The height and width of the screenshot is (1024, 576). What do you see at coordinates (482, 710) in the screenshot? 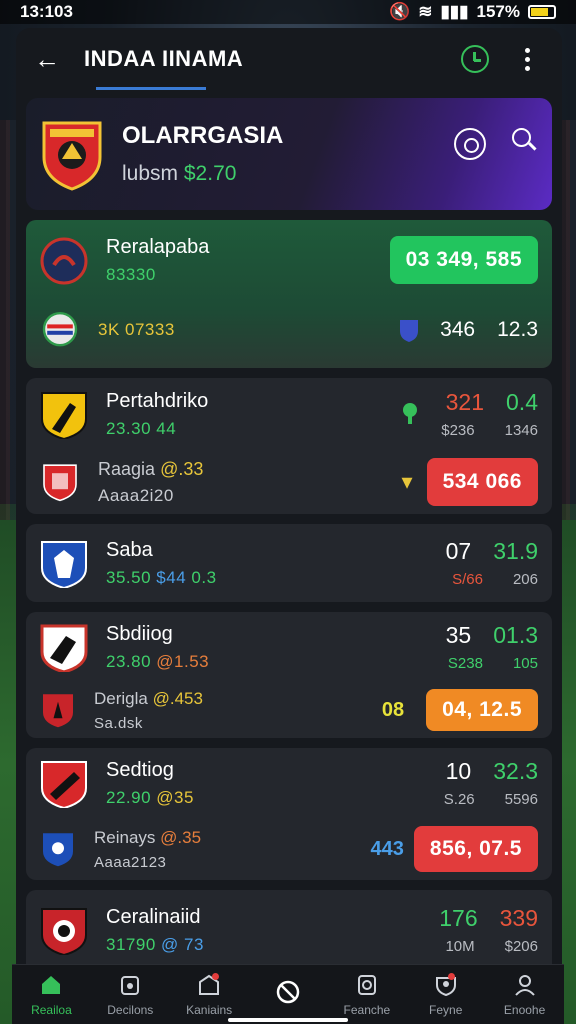
I see `odds-button: 04, 12.5` at bounding box center [482, 710].